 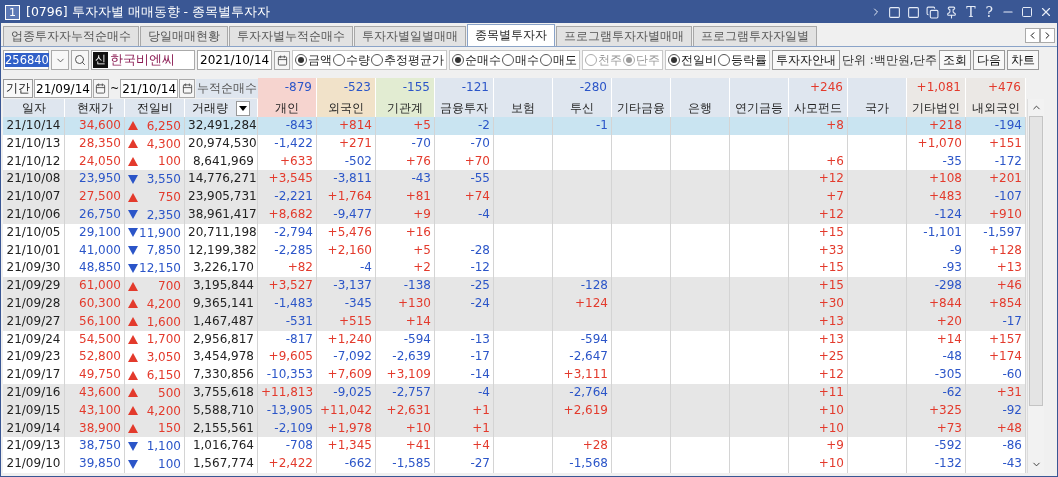 I want to click on total-cell, so click(x=641, y=88).